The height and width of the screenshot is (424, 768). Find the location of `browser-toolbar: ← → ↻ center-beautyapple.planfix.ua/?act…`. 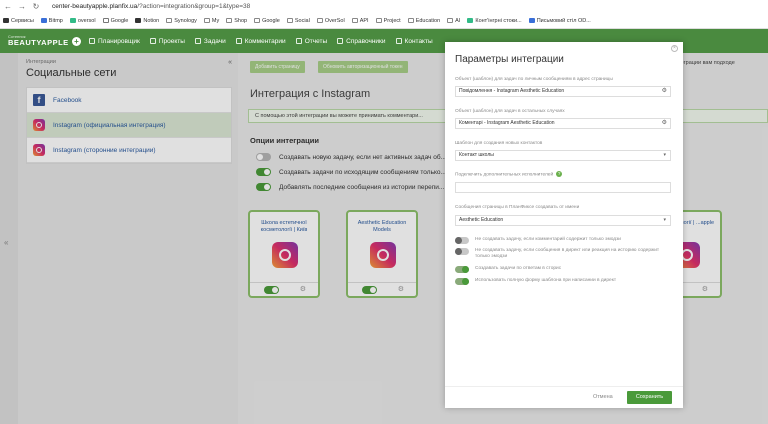

browser-toolbar: ← → ↻ center-beautyapple.planfix.ua/?act… is located at coordinates (384, 6).